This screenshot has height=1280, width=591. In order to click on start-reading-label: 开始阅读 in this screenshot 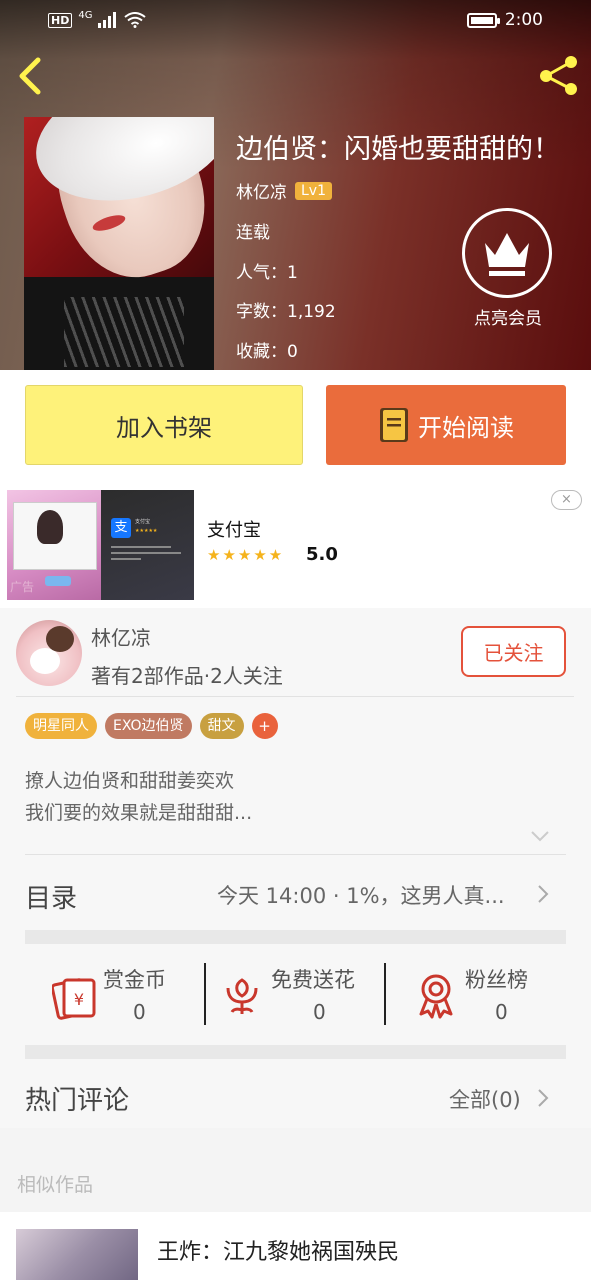, I will do `click(466, 427)`.